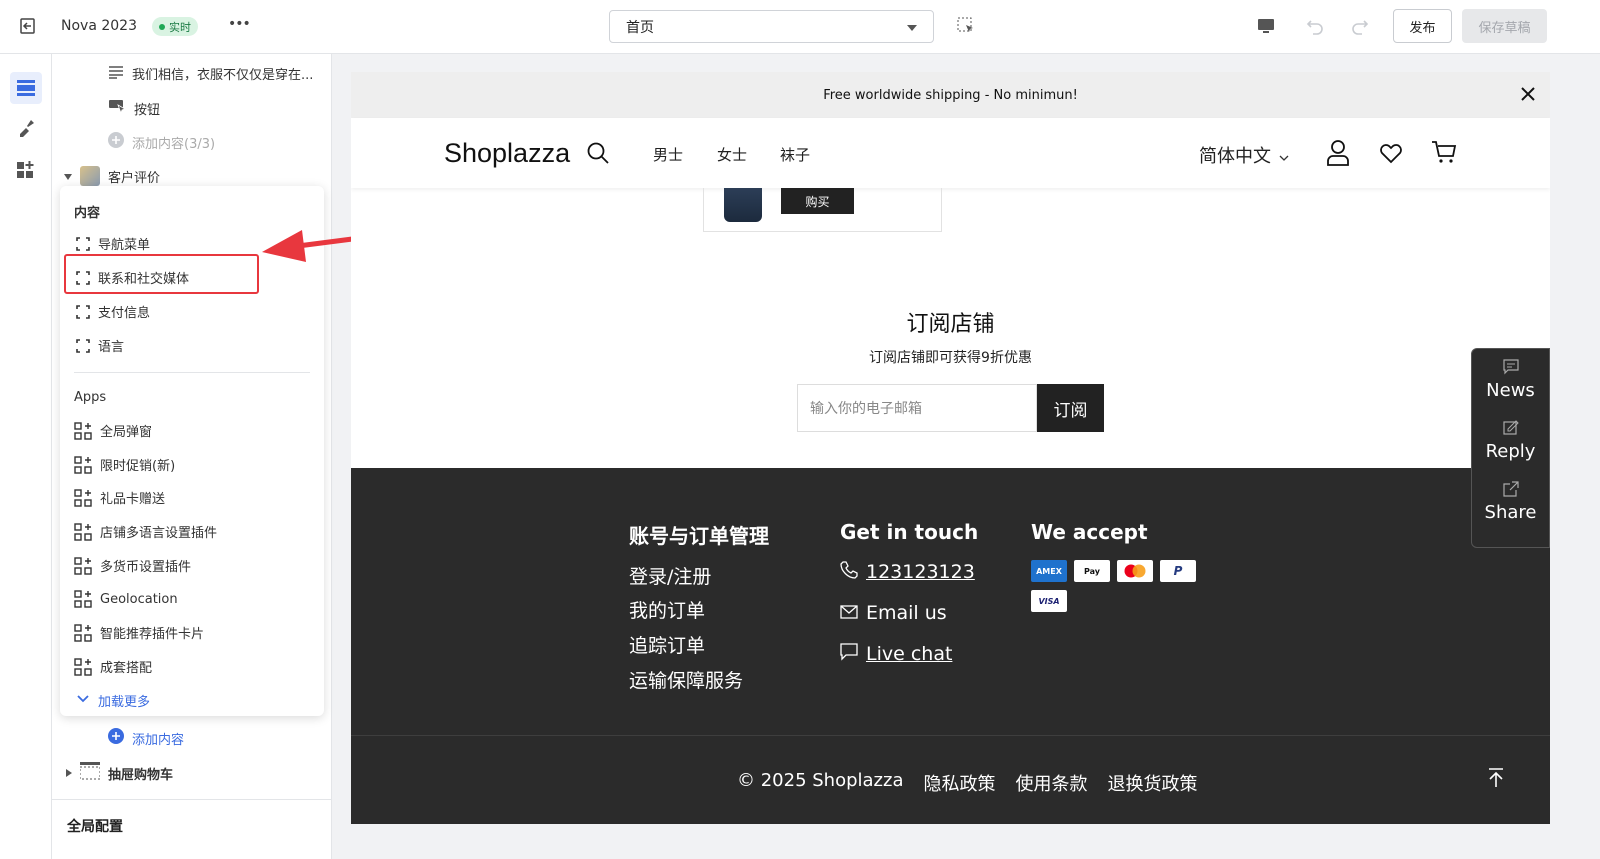 Image resolution: width=1600 pixels, height=859 pixels. What do you see at coordinates (667, 609) in the screenshot?
I see `footer-link-orders: 我的订单` at bounding box center [667, 609].